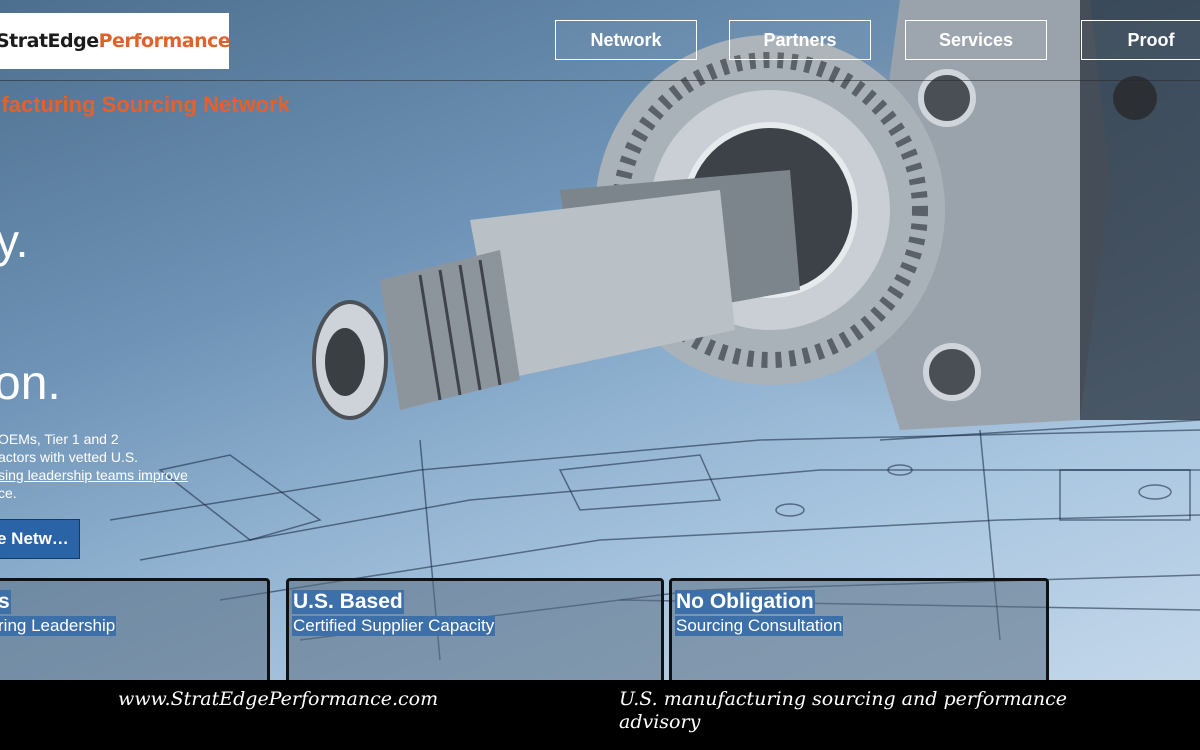  I want to click on feature-card-no-obligation: No Obligation Sourcing Consultation, so click(859, 629).